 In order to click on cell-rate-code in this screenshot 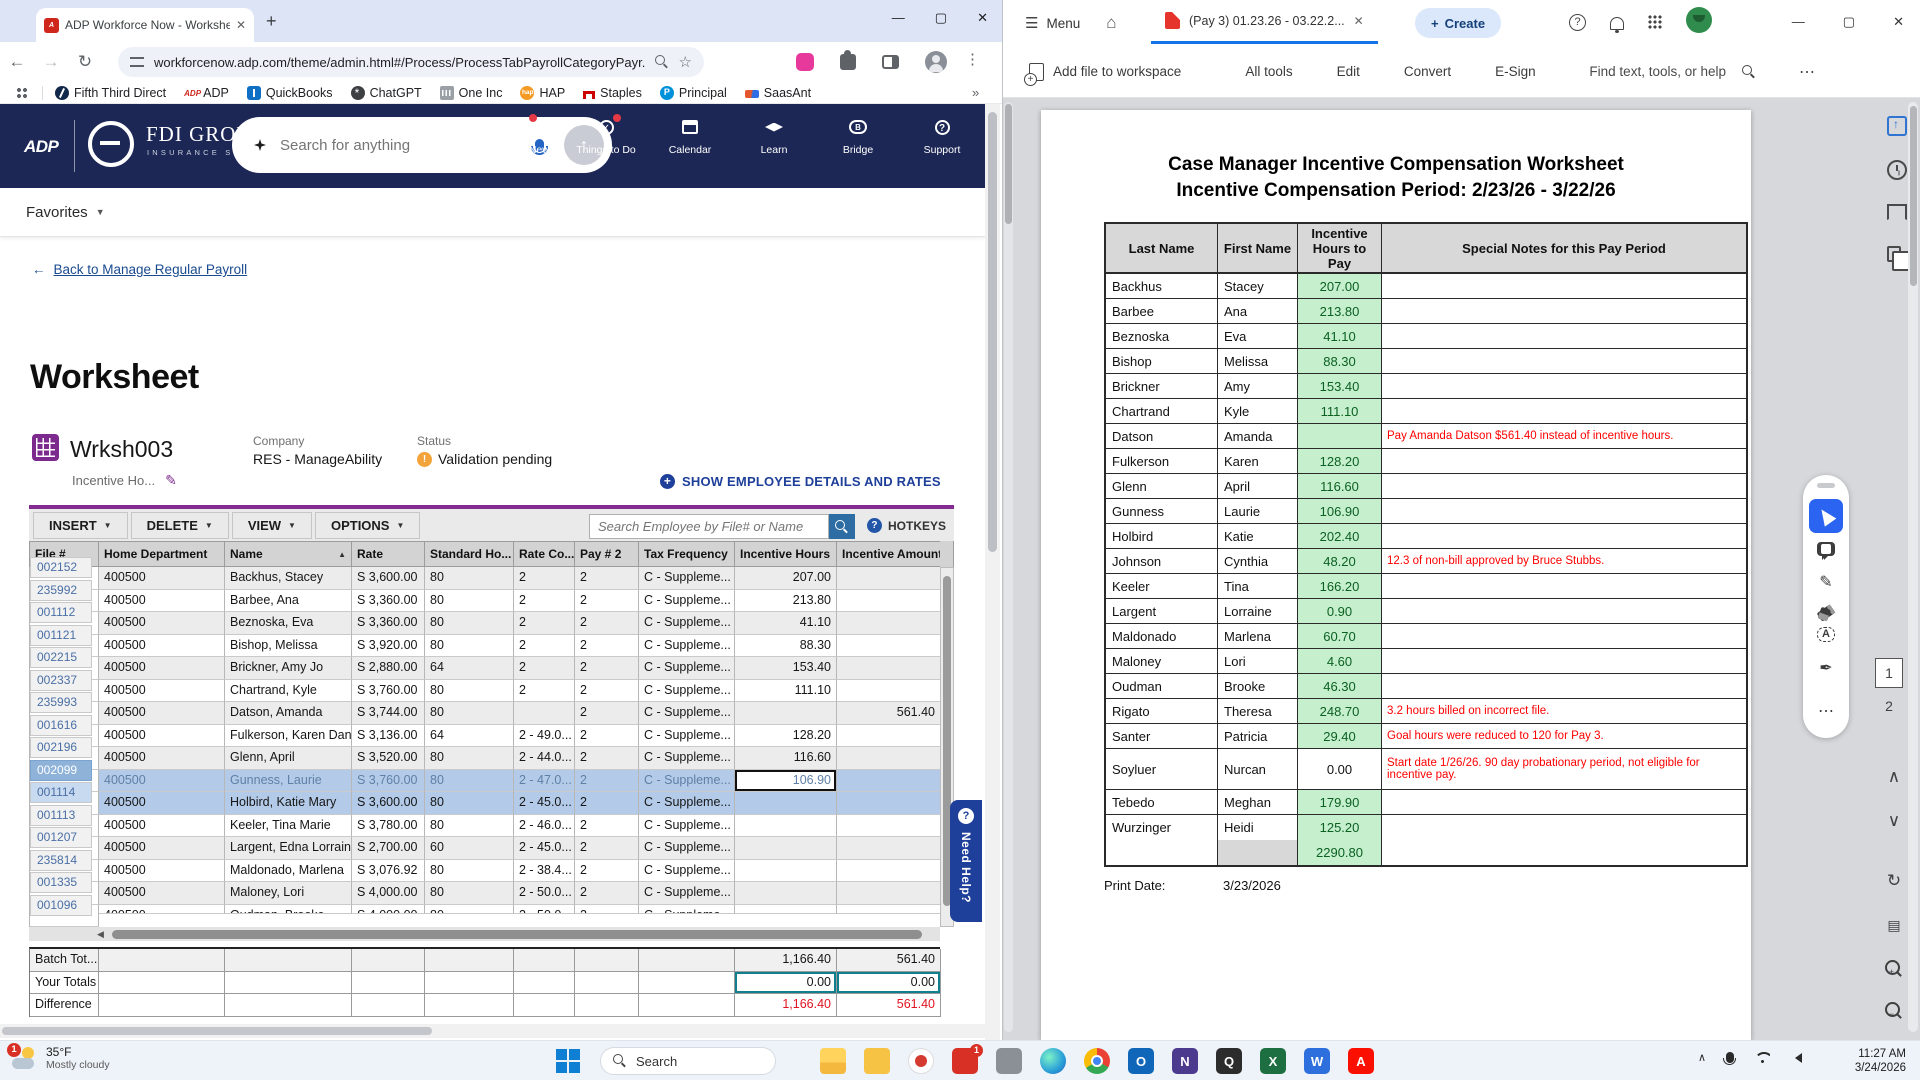, I will do `click(544, 713)`.